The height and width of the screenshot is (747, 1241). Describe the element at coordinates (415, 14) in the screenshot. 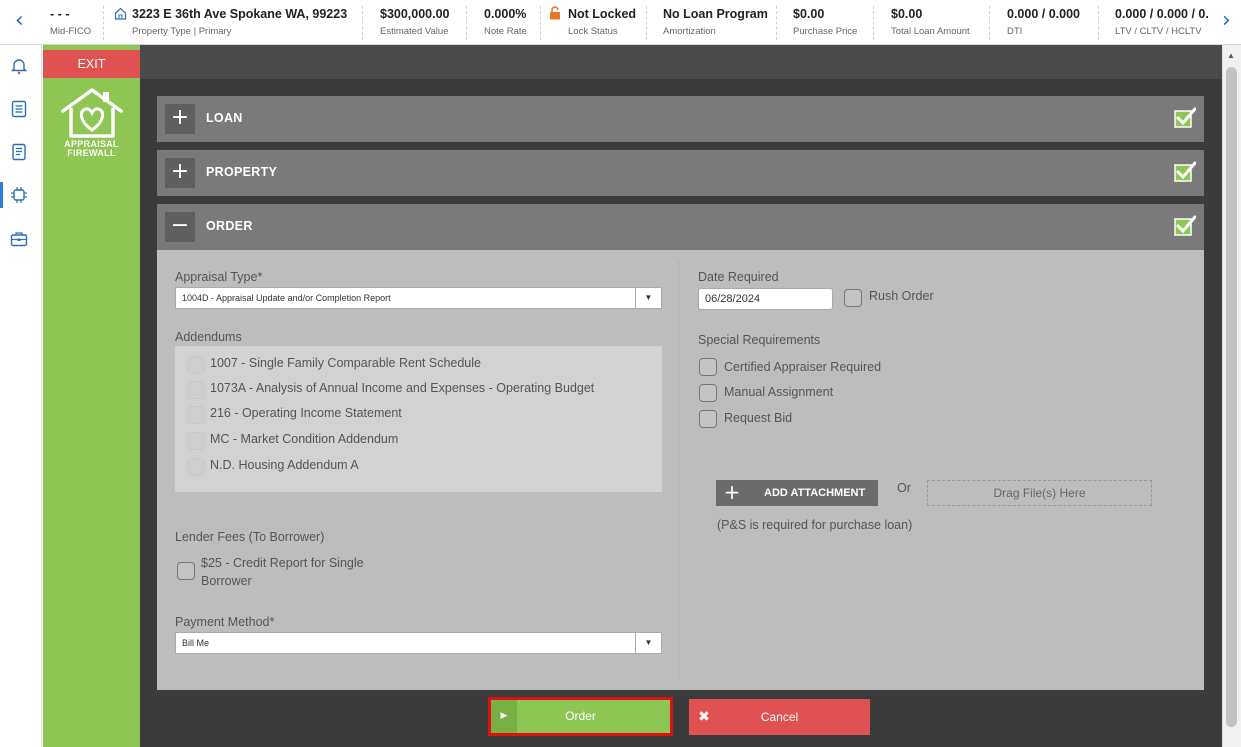

I see `estimated-value: $300,000.00` at that location.